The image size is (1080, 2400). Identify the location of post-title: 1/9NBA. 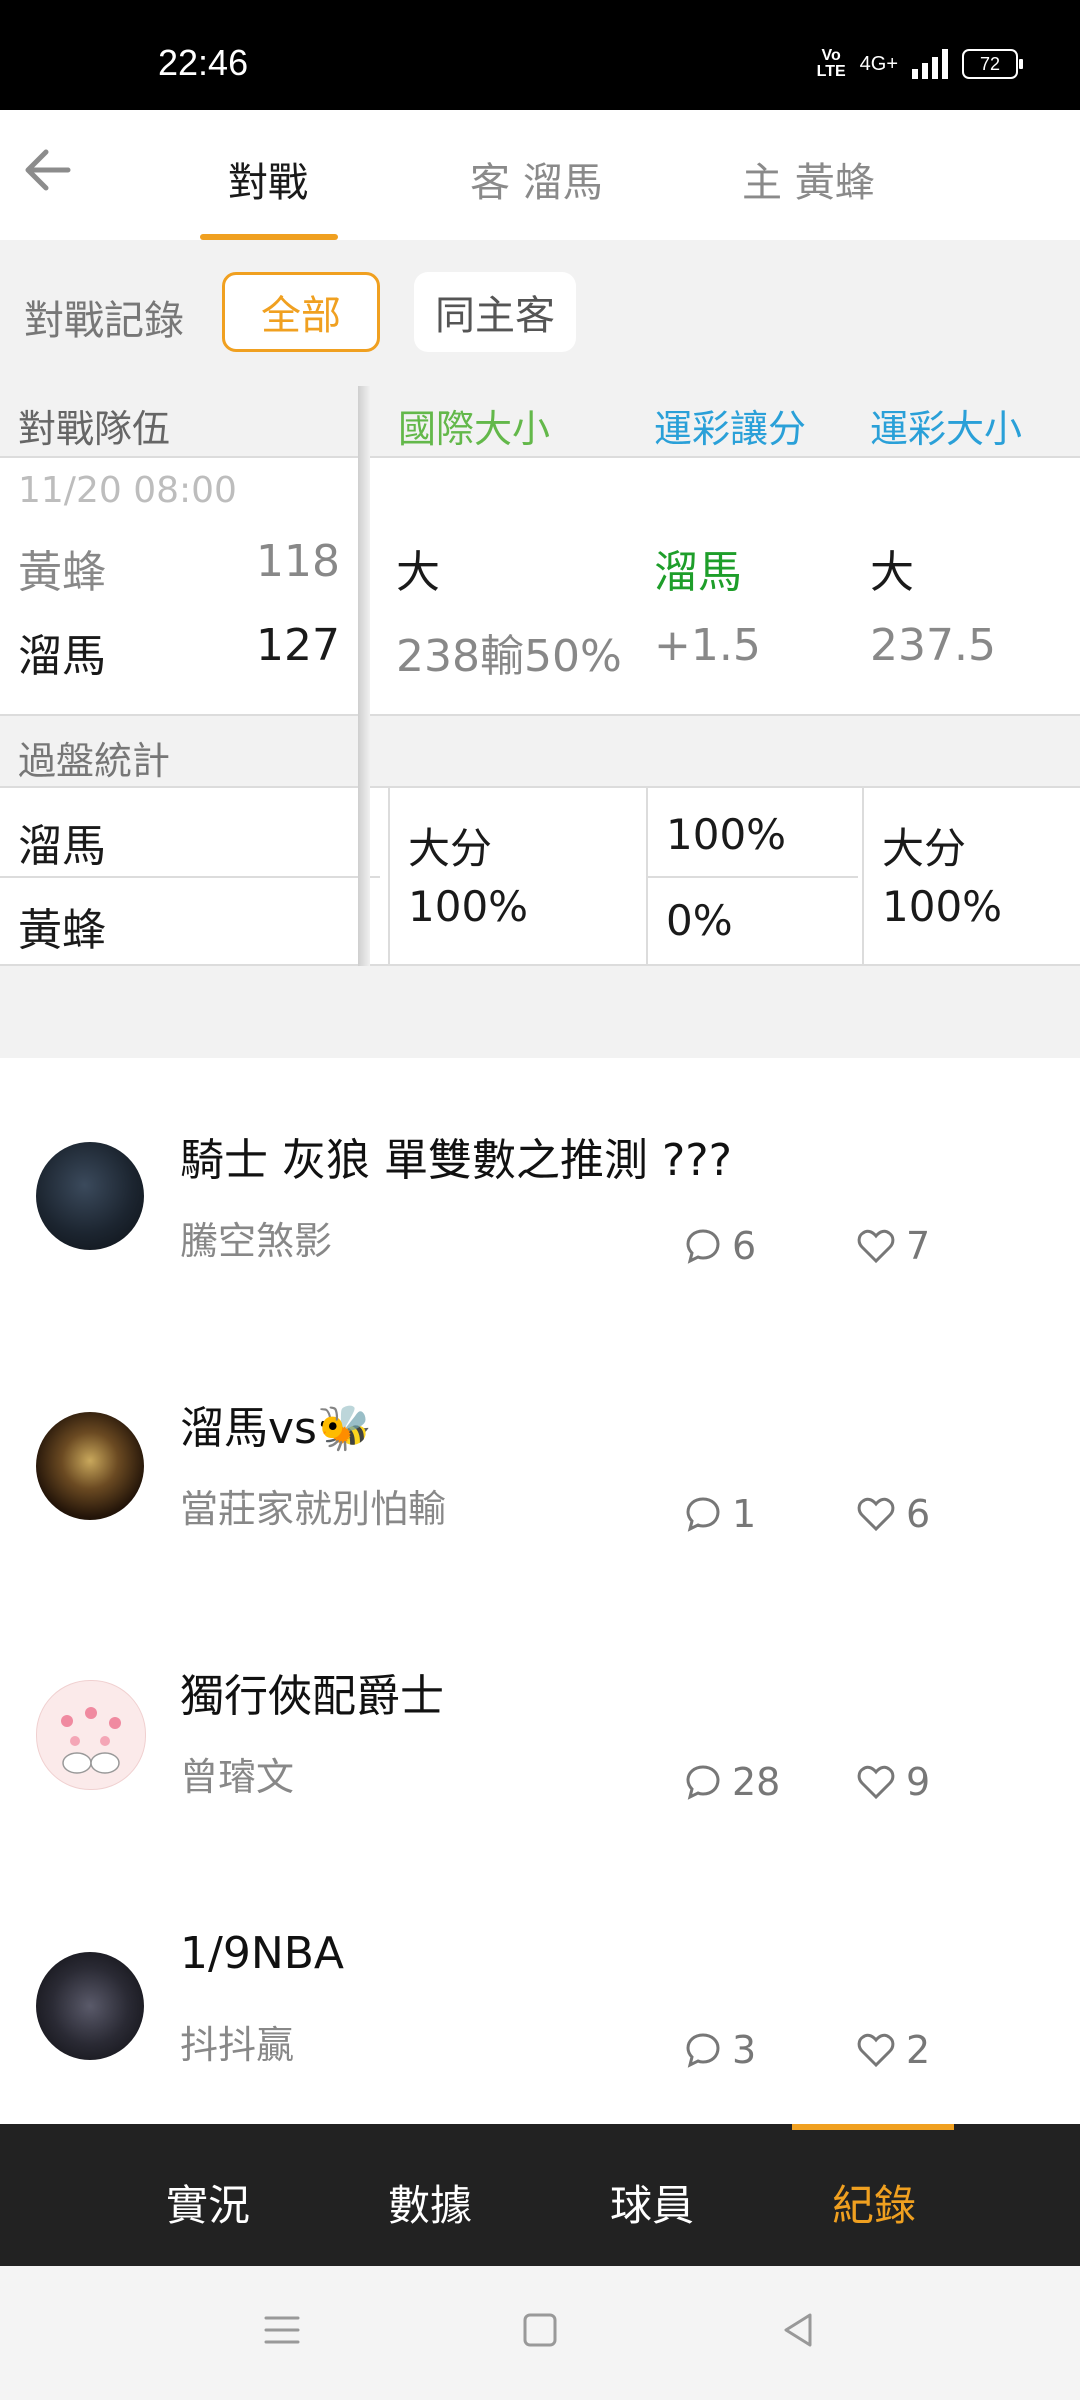
(262, 1953).